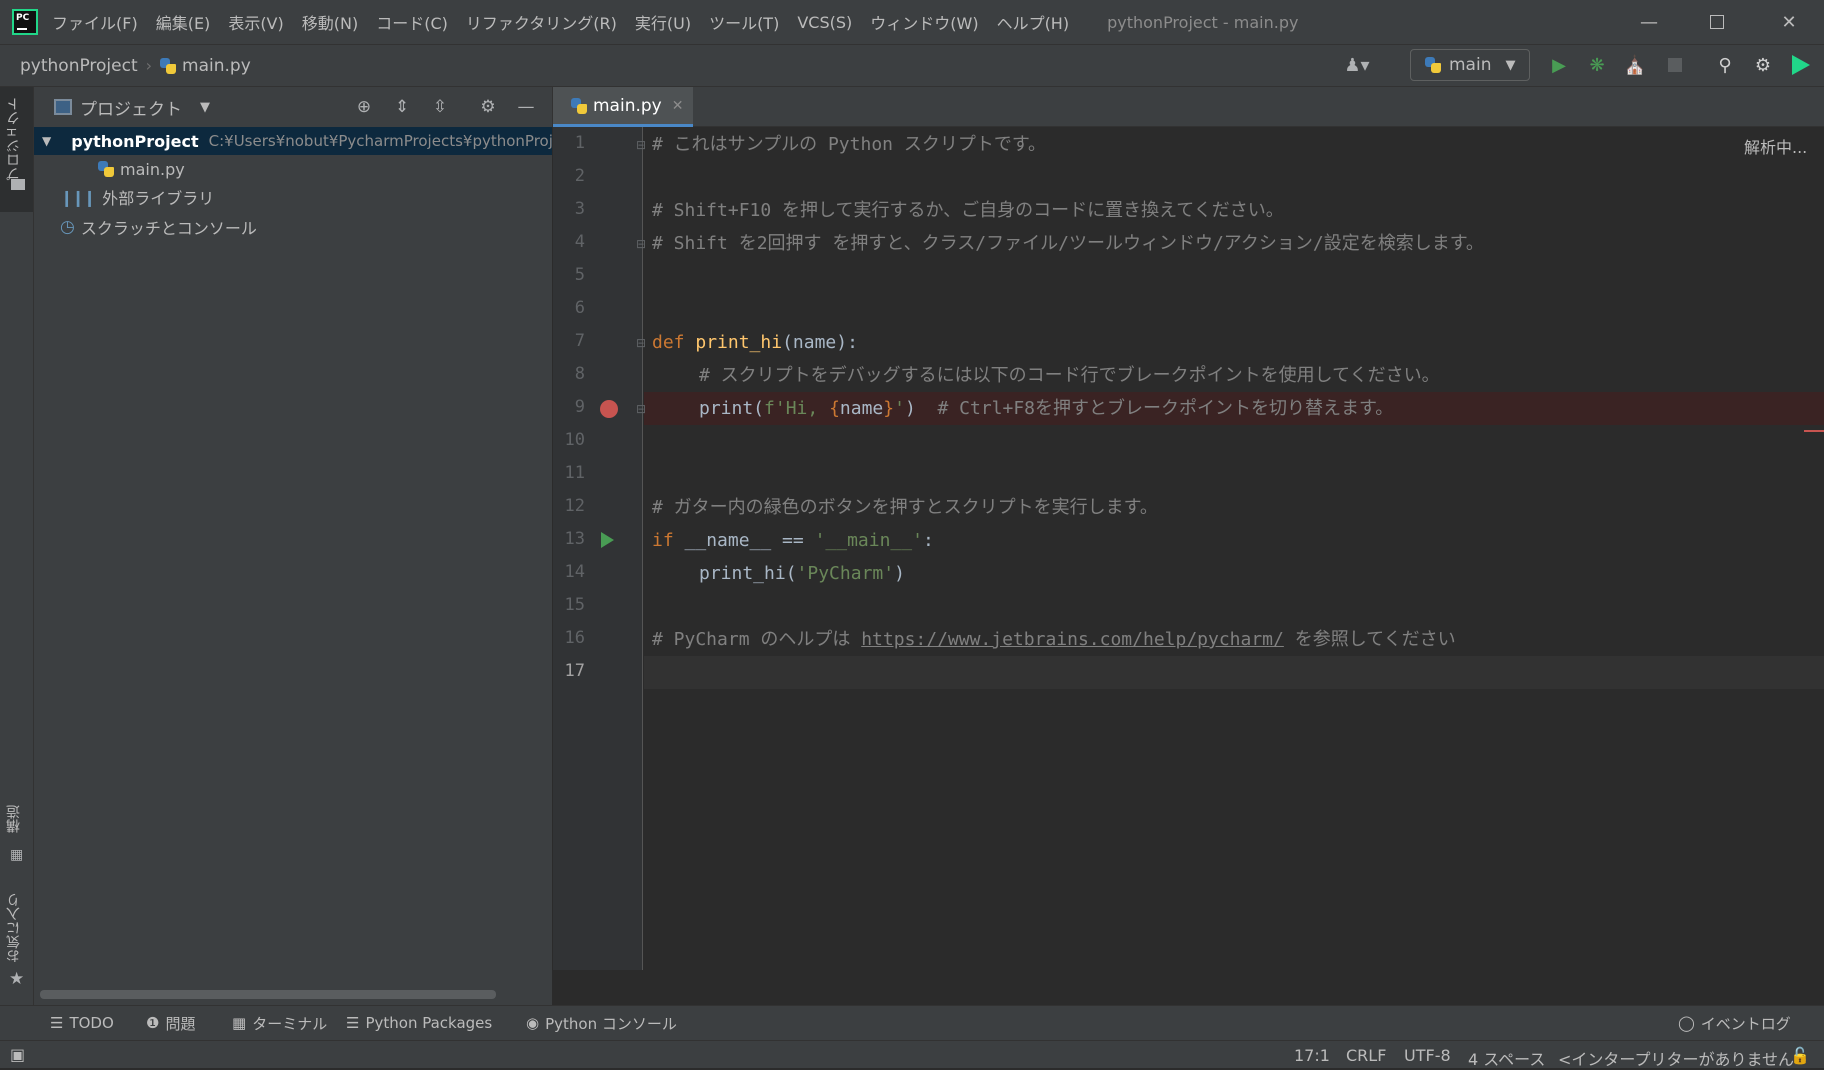  I want to click on stop-button, so click(1675, 65).